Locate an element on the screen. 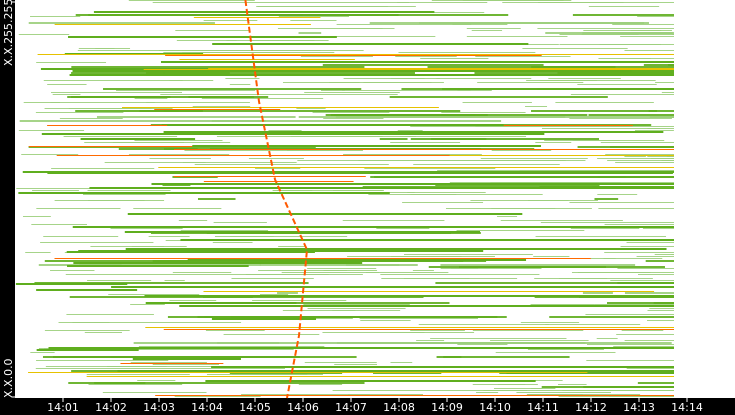  x-tick-label: 14:14 is located at coordinates (687, 407).